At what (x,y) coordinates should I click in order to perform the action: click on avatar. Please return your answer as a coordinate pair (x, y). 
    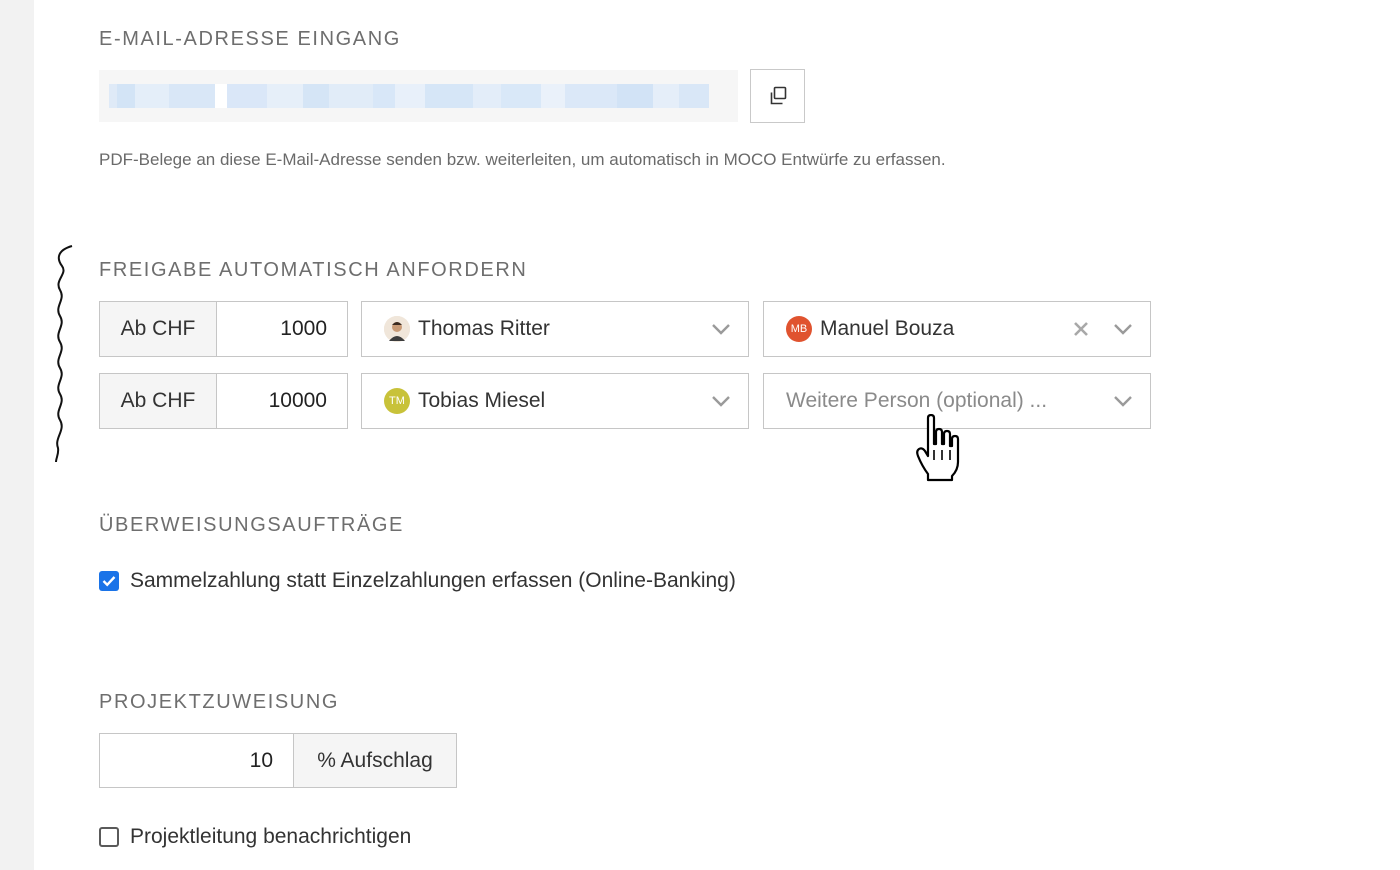
    Looking at the image, I should click on (397, 329).